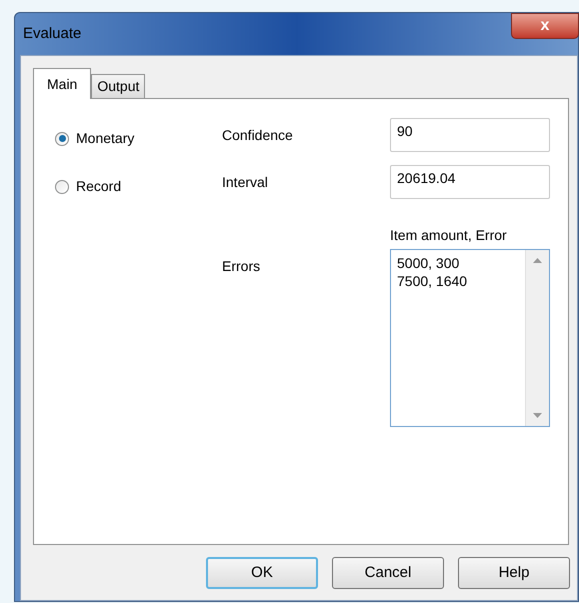  What do you see at coordinates (118, 86) in the screenshot?
I see `tab: Output` at bounding box center [118, 86].